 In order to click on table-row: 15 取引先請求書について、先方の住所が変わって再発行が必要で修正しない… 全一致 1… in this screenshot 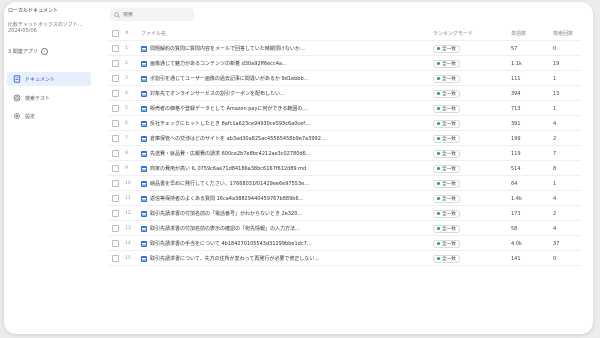, I will do `click(344, 258)`.